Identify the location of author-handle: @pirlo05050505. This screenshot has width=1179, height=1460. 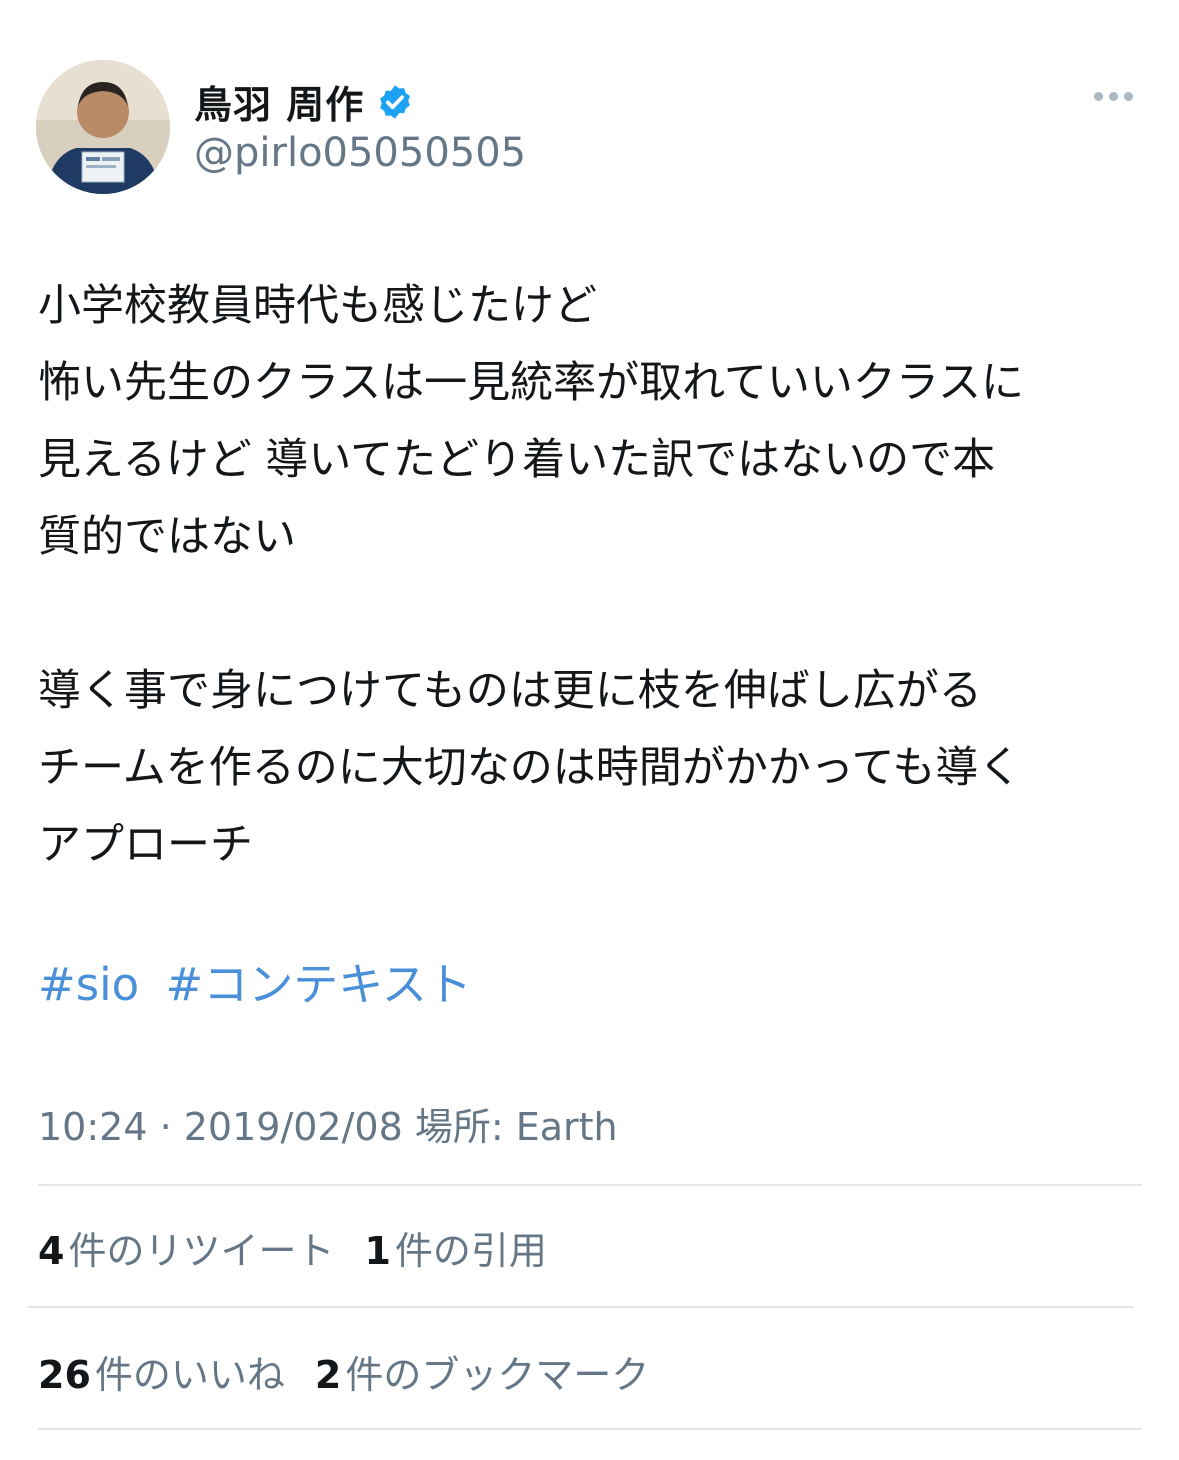
(360, 153).